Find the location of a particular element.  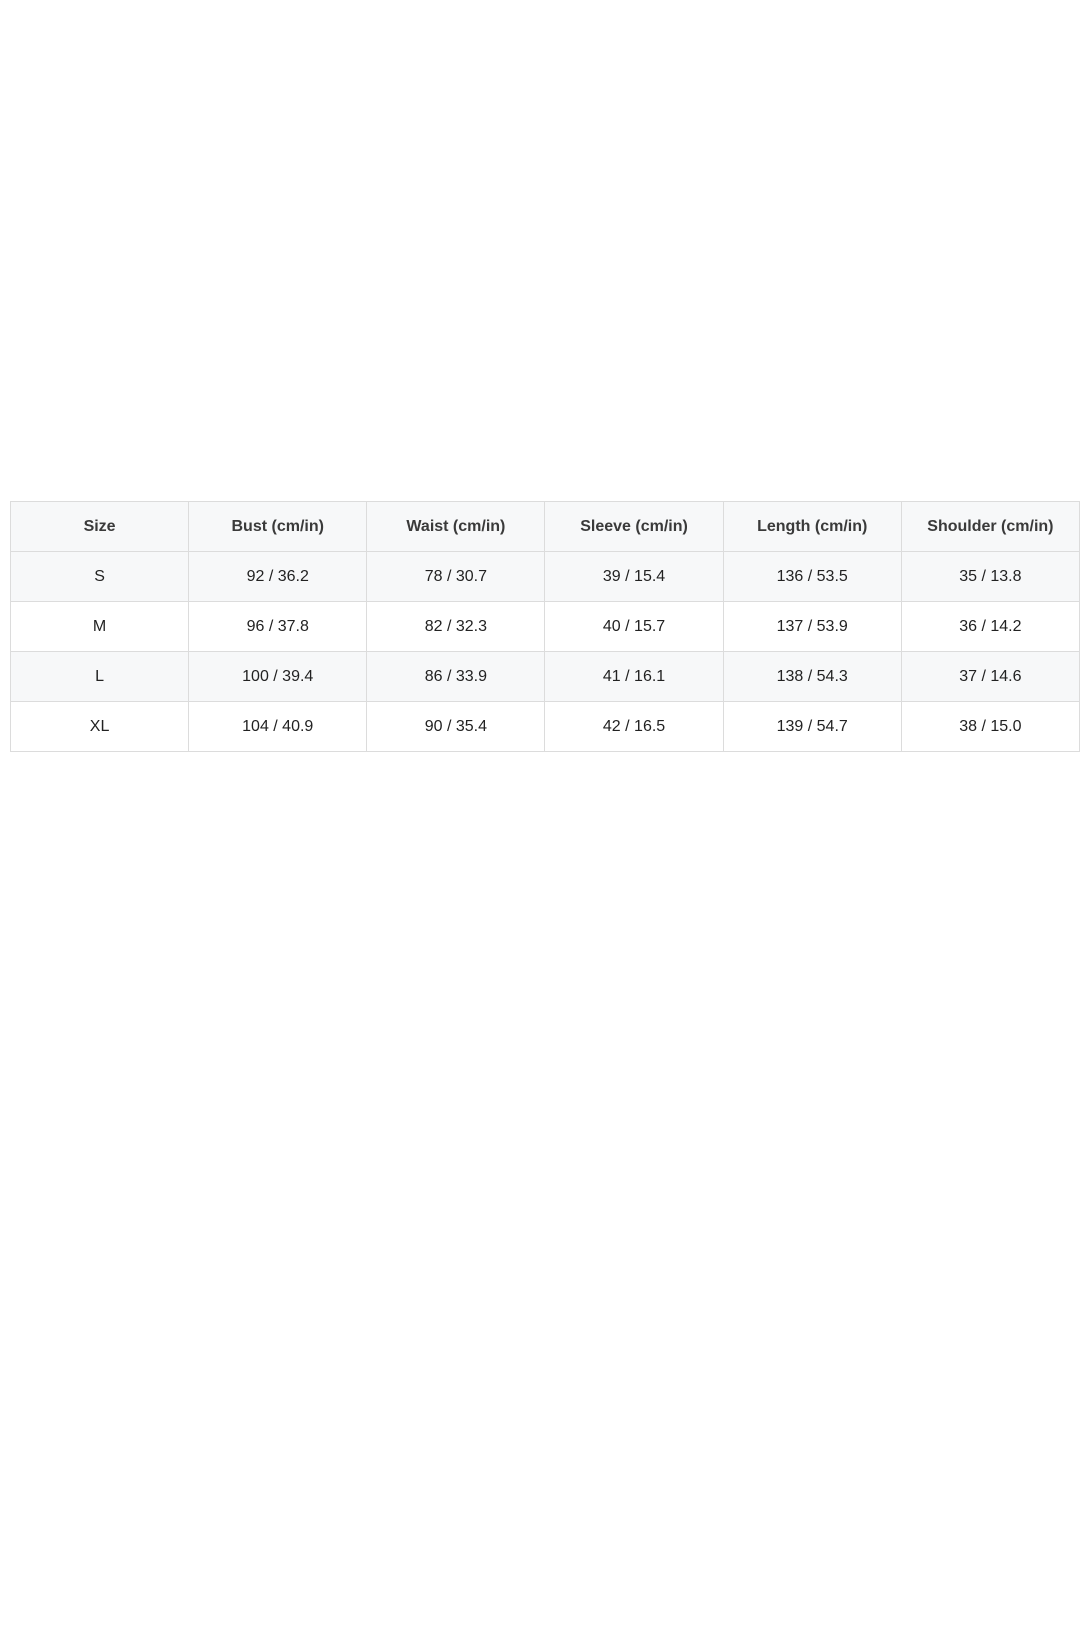

cell-bust: 92 / 36.2 is located at coordinates (278, 576).